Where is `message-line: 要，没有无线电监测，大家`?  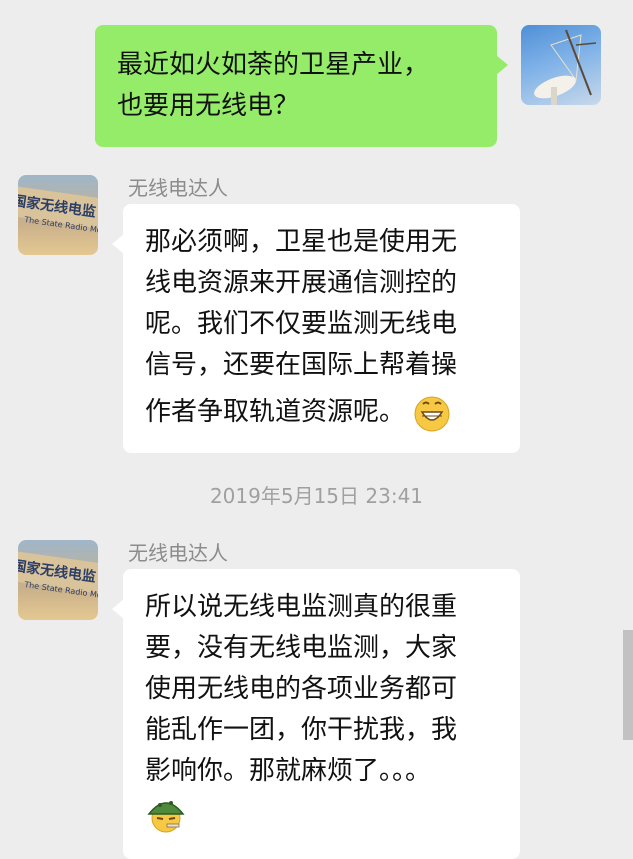 message-line: 要，没有无线电监测，大家 is located at coordinates (301, 648).